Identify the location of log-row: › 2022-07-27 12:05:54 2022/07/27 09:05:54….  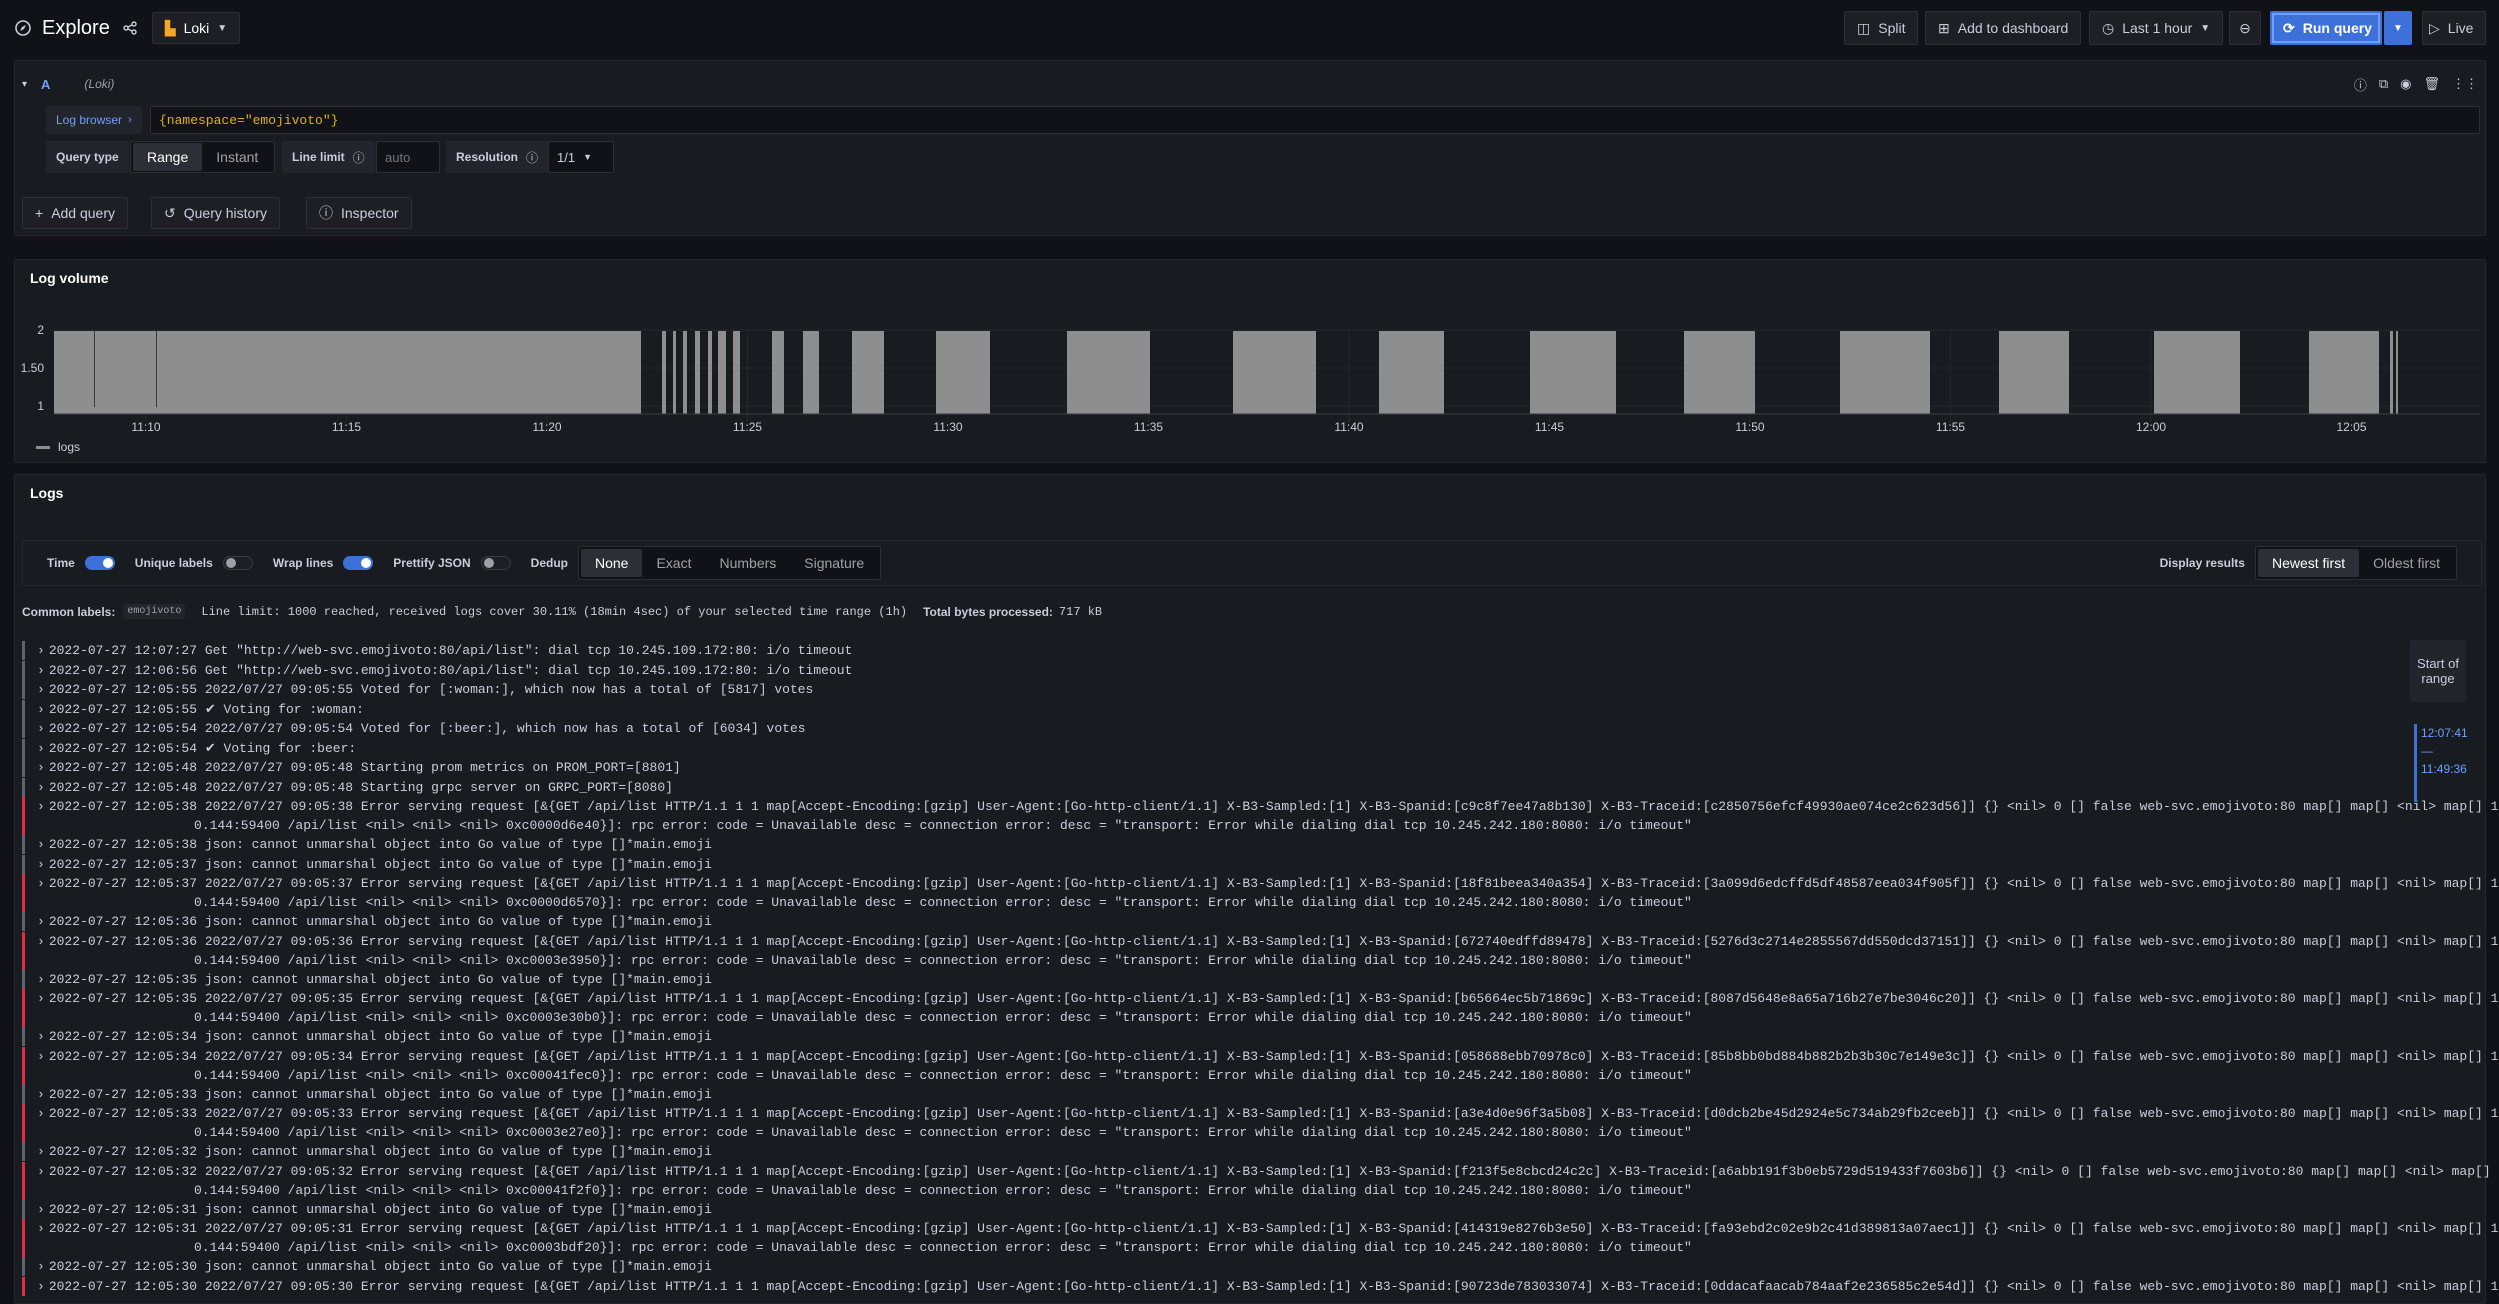
(1212, 728).